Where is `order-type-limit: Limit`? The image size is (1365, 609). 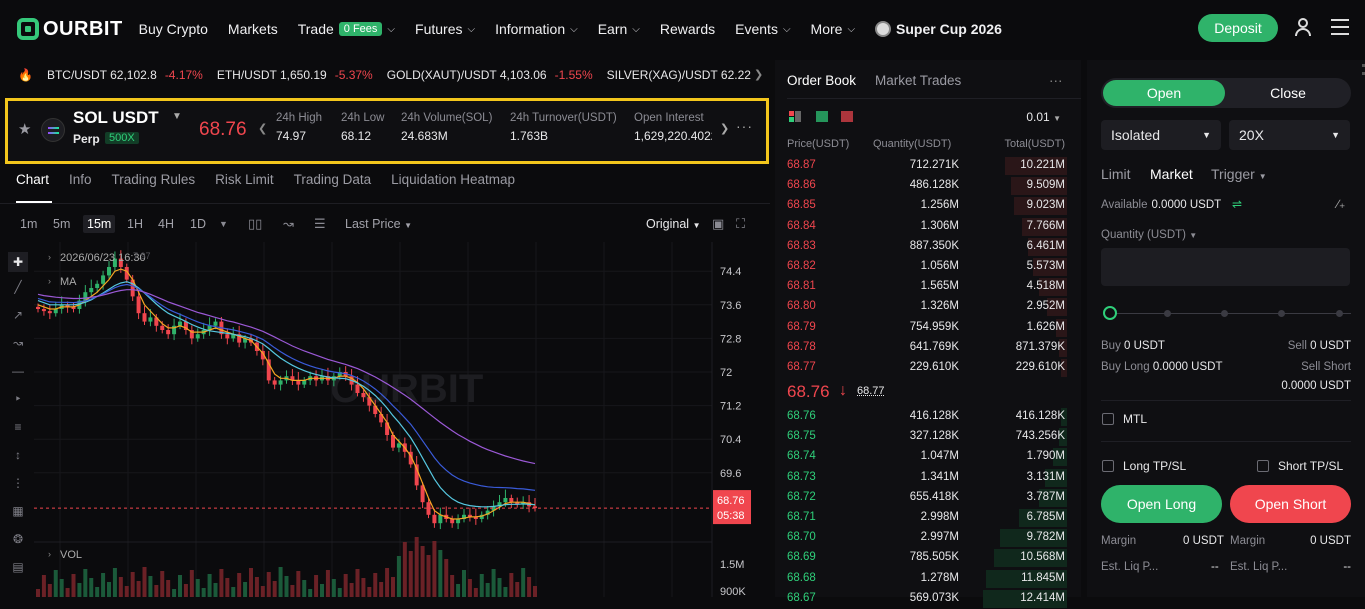 order-type-limit: Limit is located at coordinates (1116, 174).